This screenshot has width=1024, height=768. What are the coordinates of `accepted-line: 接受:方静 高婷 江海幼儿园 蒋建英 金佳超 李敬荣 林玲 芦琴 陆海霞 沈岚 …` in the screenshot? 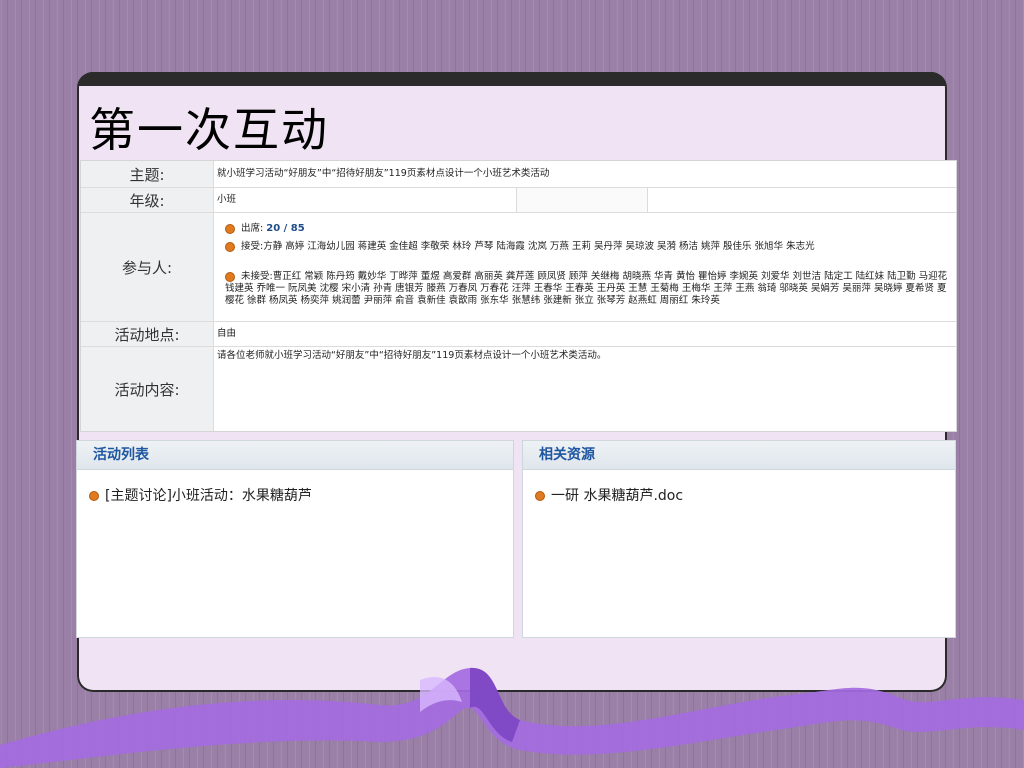 It's located at (587, 247).